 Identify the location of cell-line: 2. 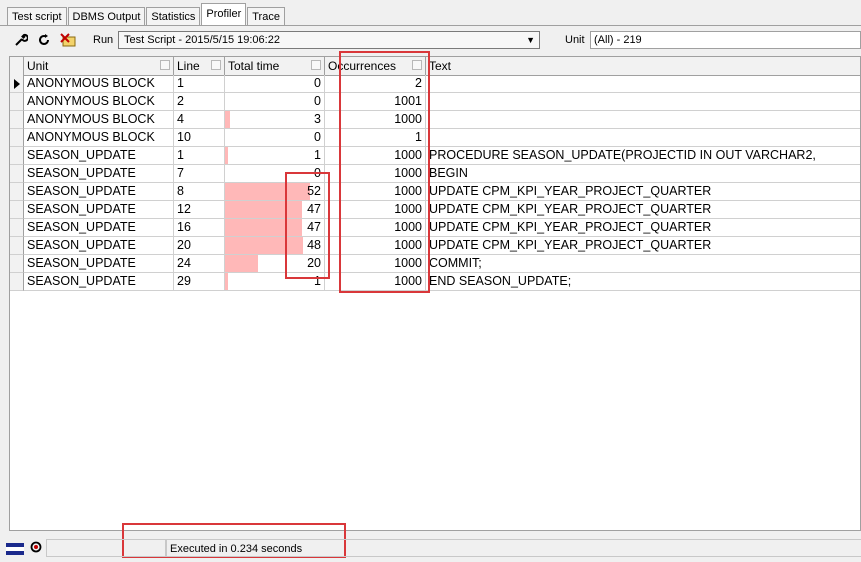
(199, 102).